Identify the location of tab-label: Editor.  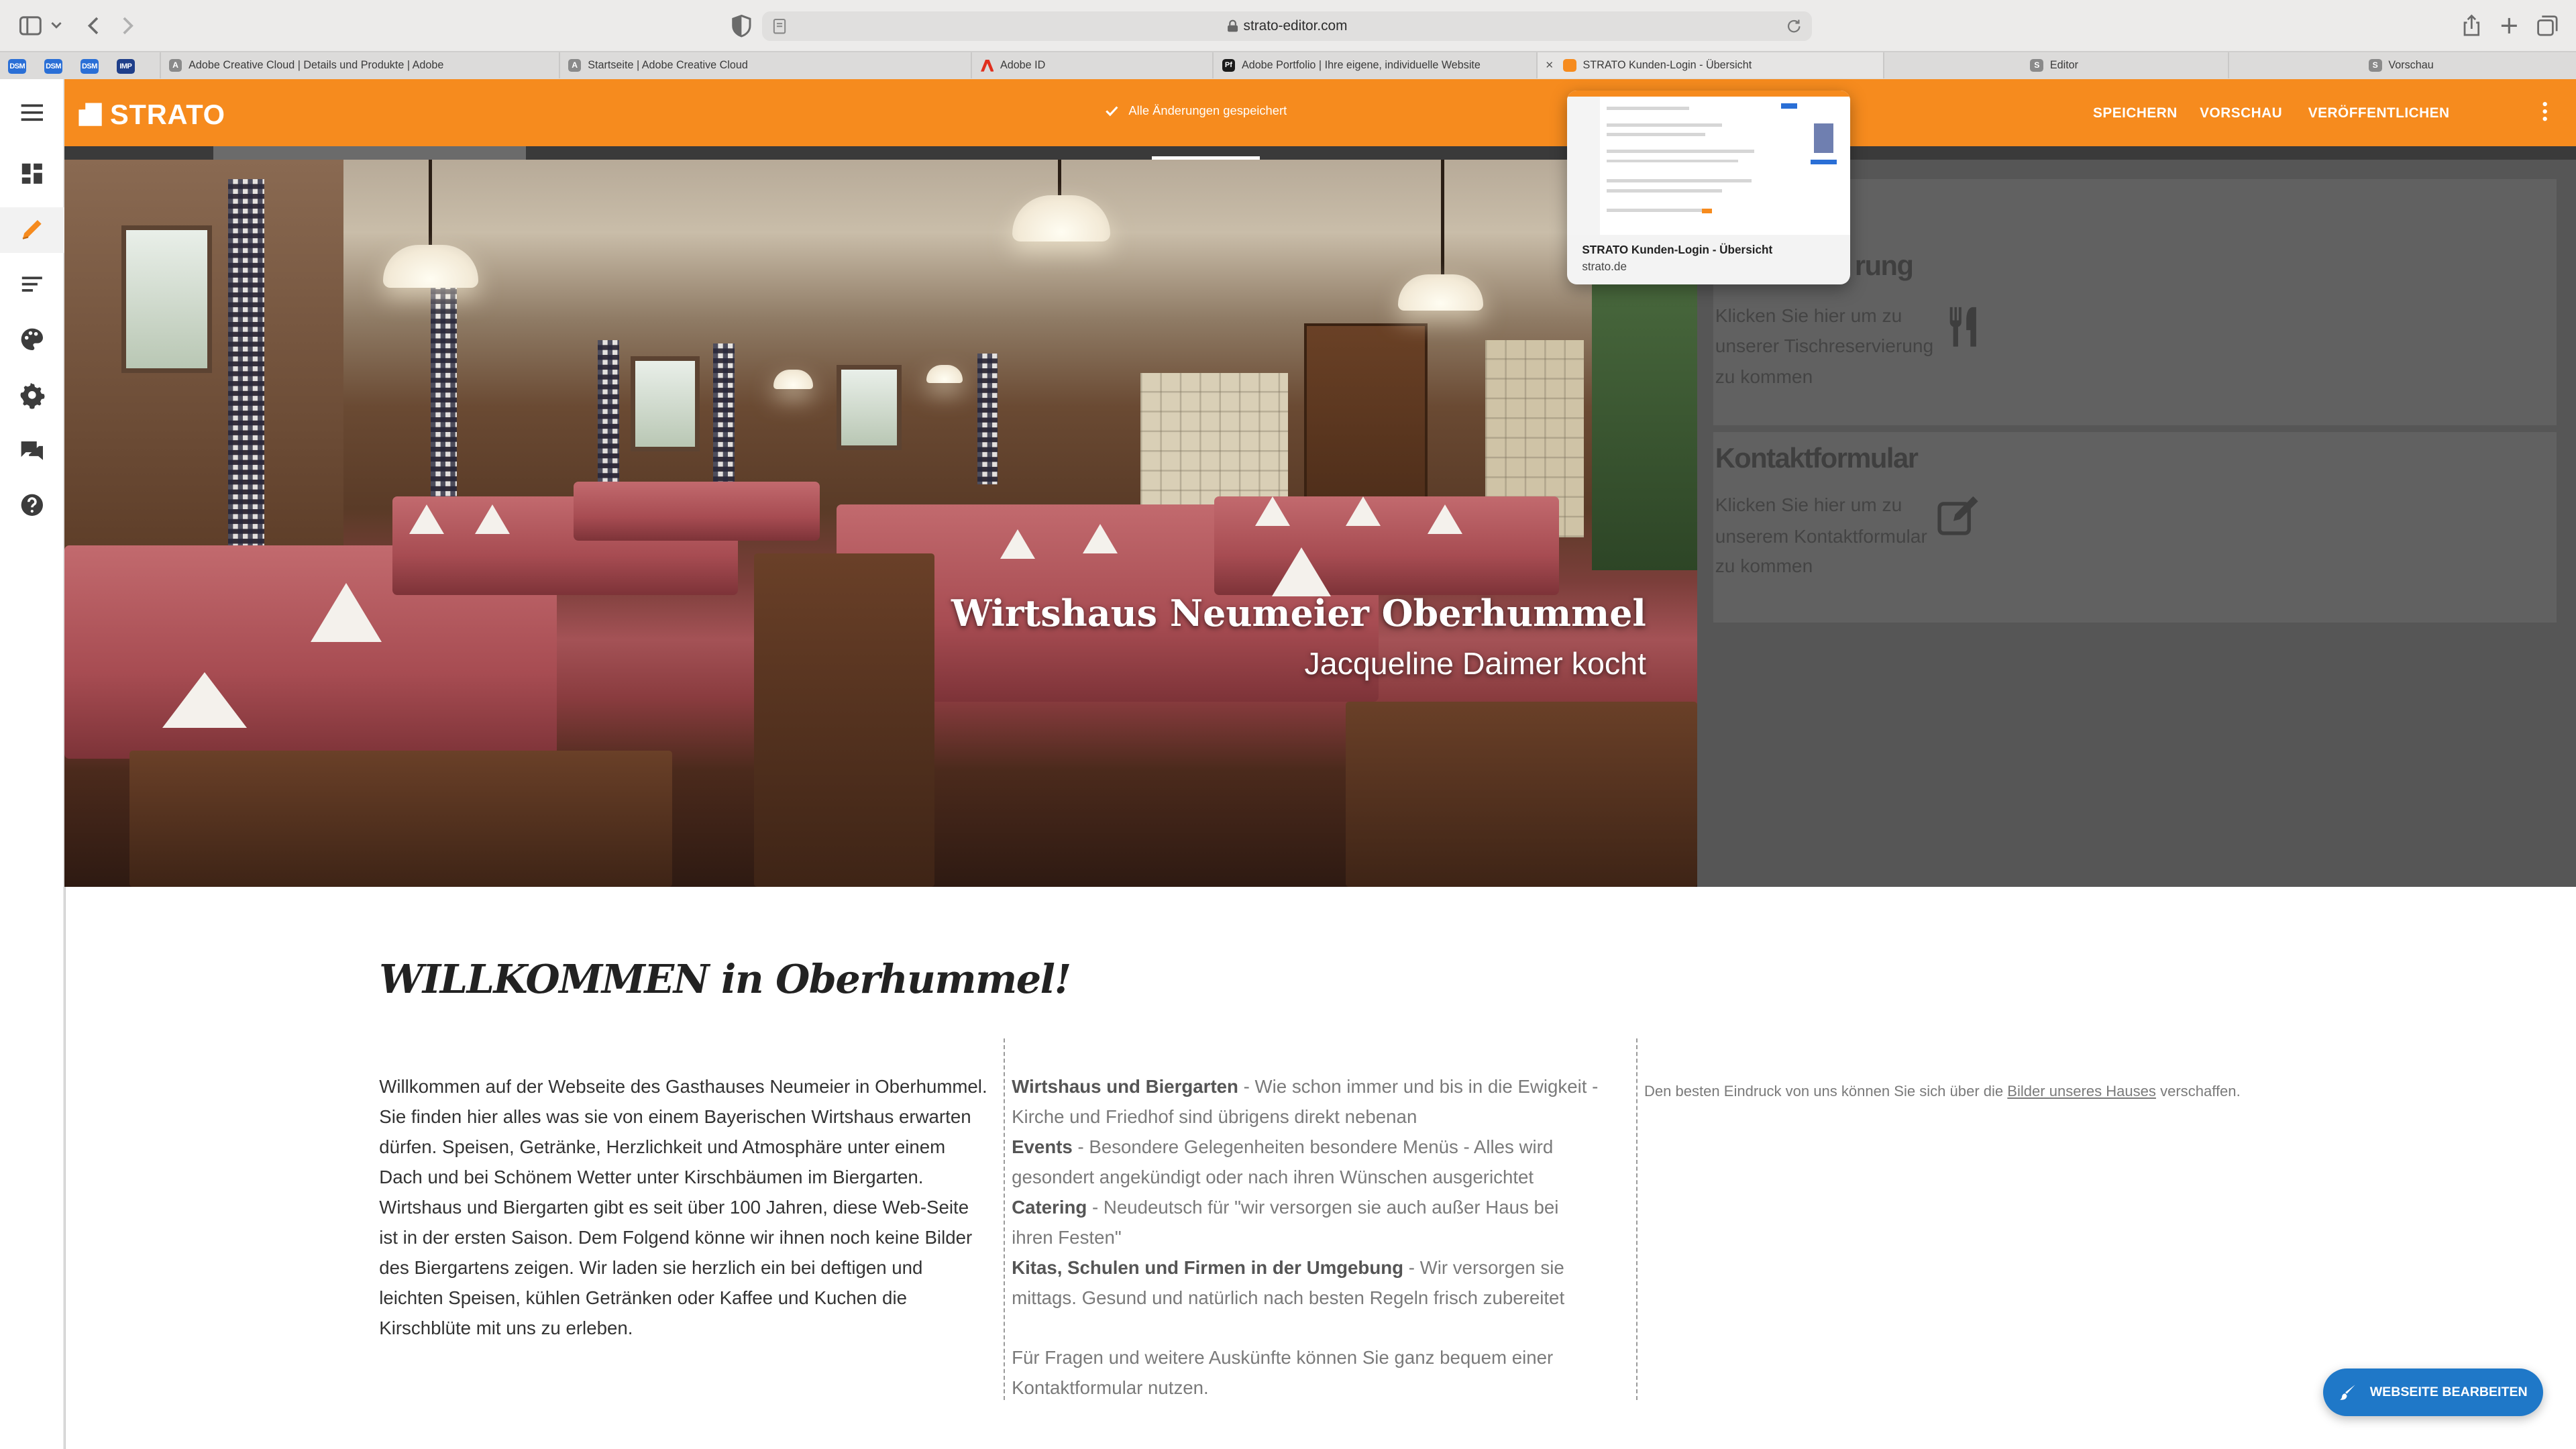
(2064, 64).